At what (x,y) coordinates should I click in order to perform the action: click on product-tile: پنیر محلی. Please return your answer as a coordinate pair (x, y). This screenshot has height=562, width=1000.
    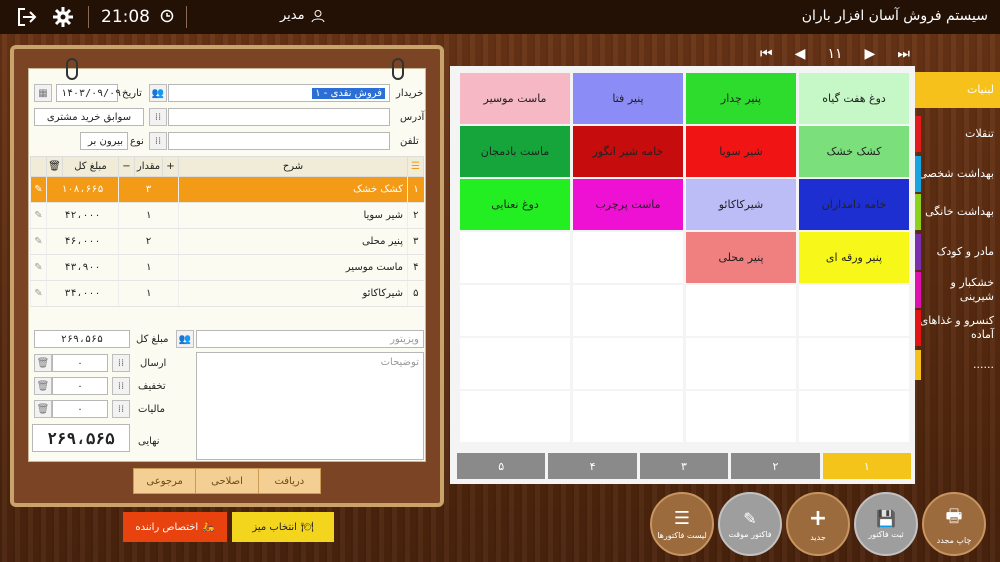
    Looking at the image, I should click on (741, 257).